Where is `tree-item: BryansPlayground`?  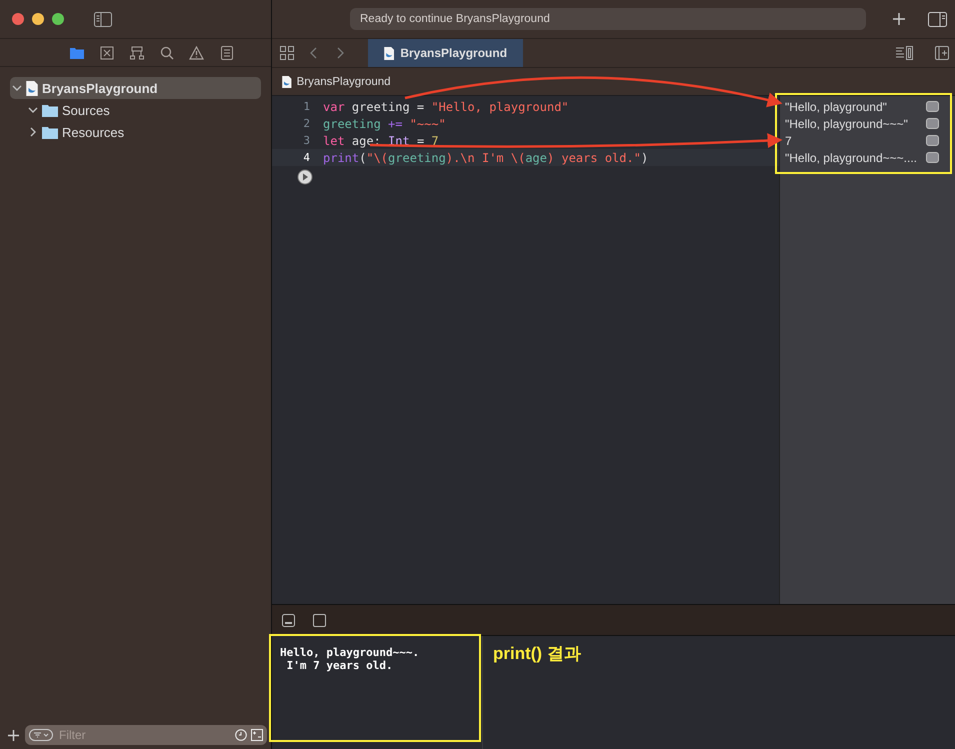
tree-item: BryansPlayground is located at coordinates (135, 88).